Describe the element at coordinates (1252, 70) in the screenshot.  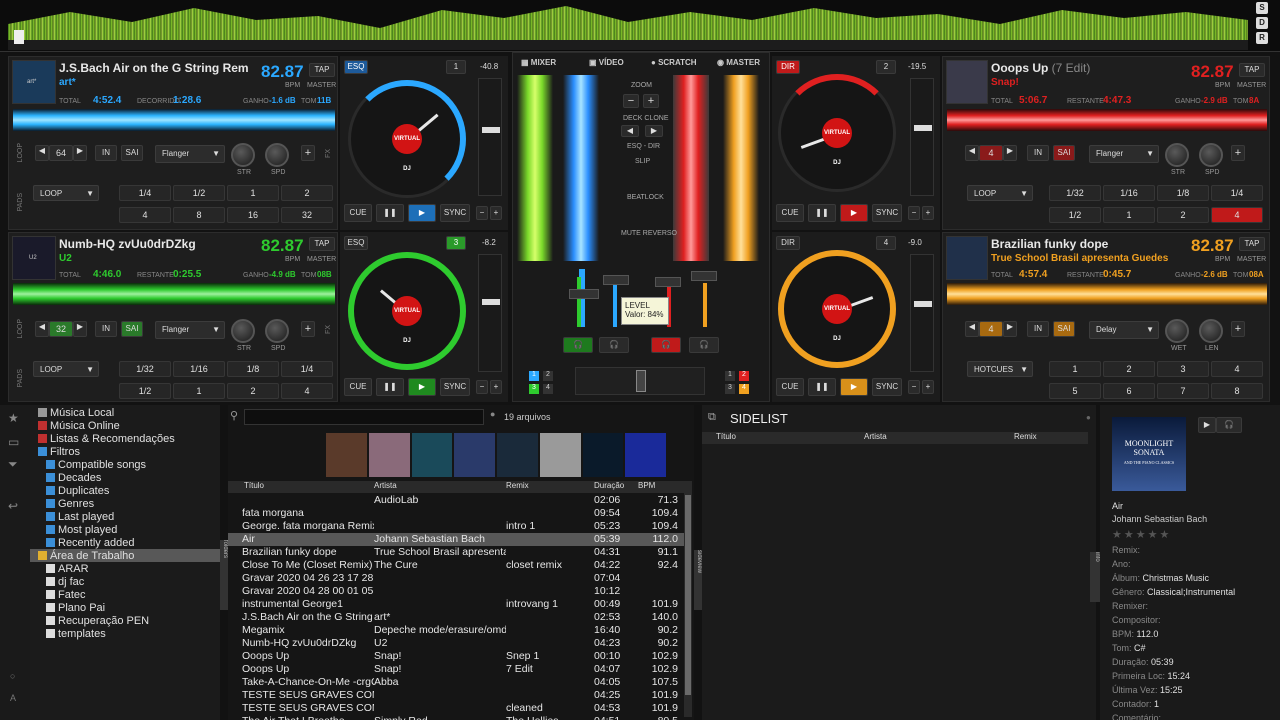
I see `deck-2-tap-button: TAP` at that location.